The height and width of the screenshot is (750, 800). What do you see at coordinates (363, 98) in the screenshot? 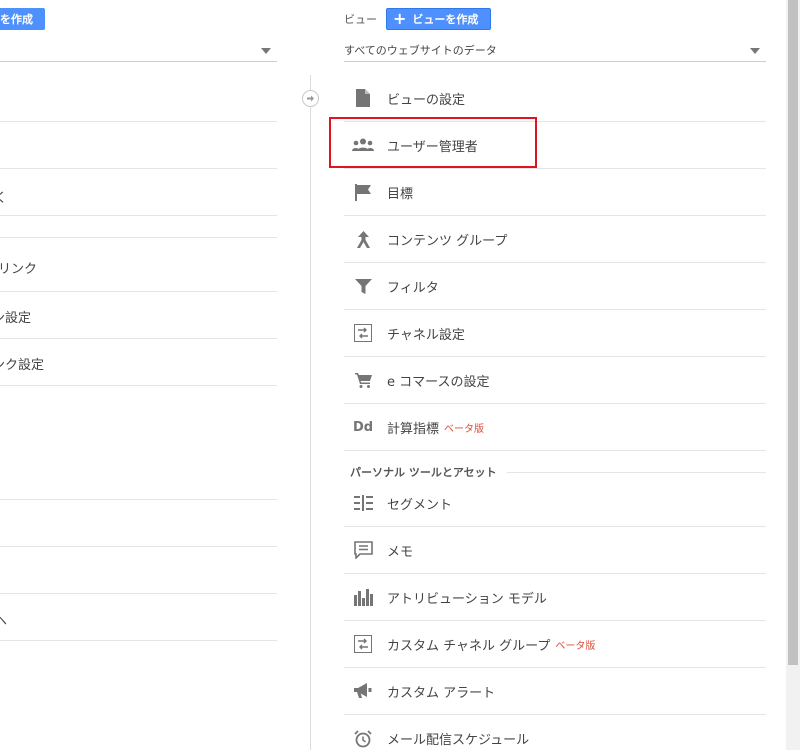
I see `document-icon` at bounding box center [363, 98].